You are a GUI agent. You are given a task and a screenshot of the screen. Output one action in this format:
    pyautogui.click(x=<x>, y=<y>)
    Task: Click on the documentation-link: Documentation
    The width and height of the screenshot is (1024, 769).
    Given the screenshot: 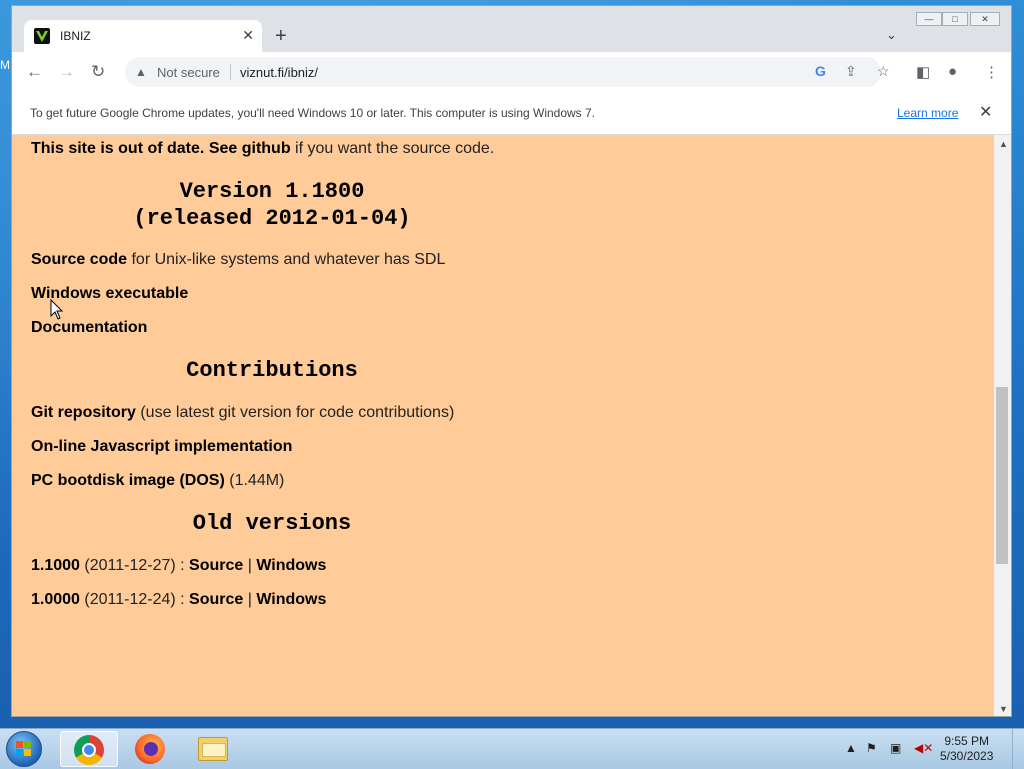 What is the action you would take?
    pyautogui.click(x=89, y=327)
    